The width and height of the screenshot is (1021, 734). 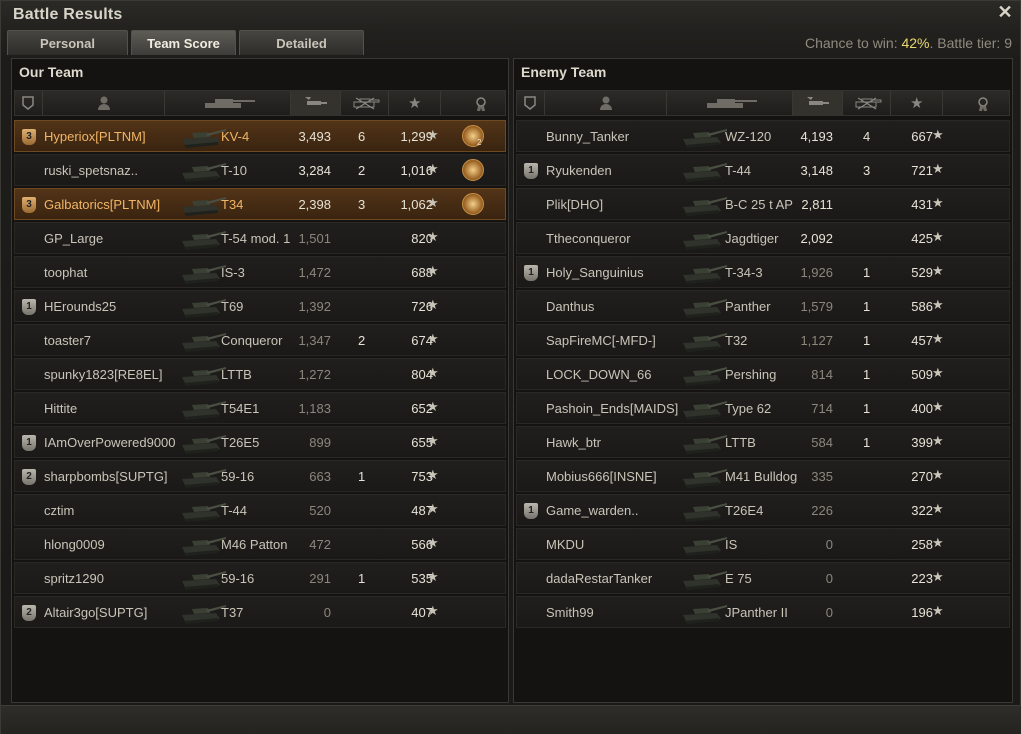 What do you see at coordinates (763, 272) in the screenshot?
I see `player-row: 1 Holy_Sanguinius T-34-3 1,926 1 529 ★` at bounding box center [763, 272].